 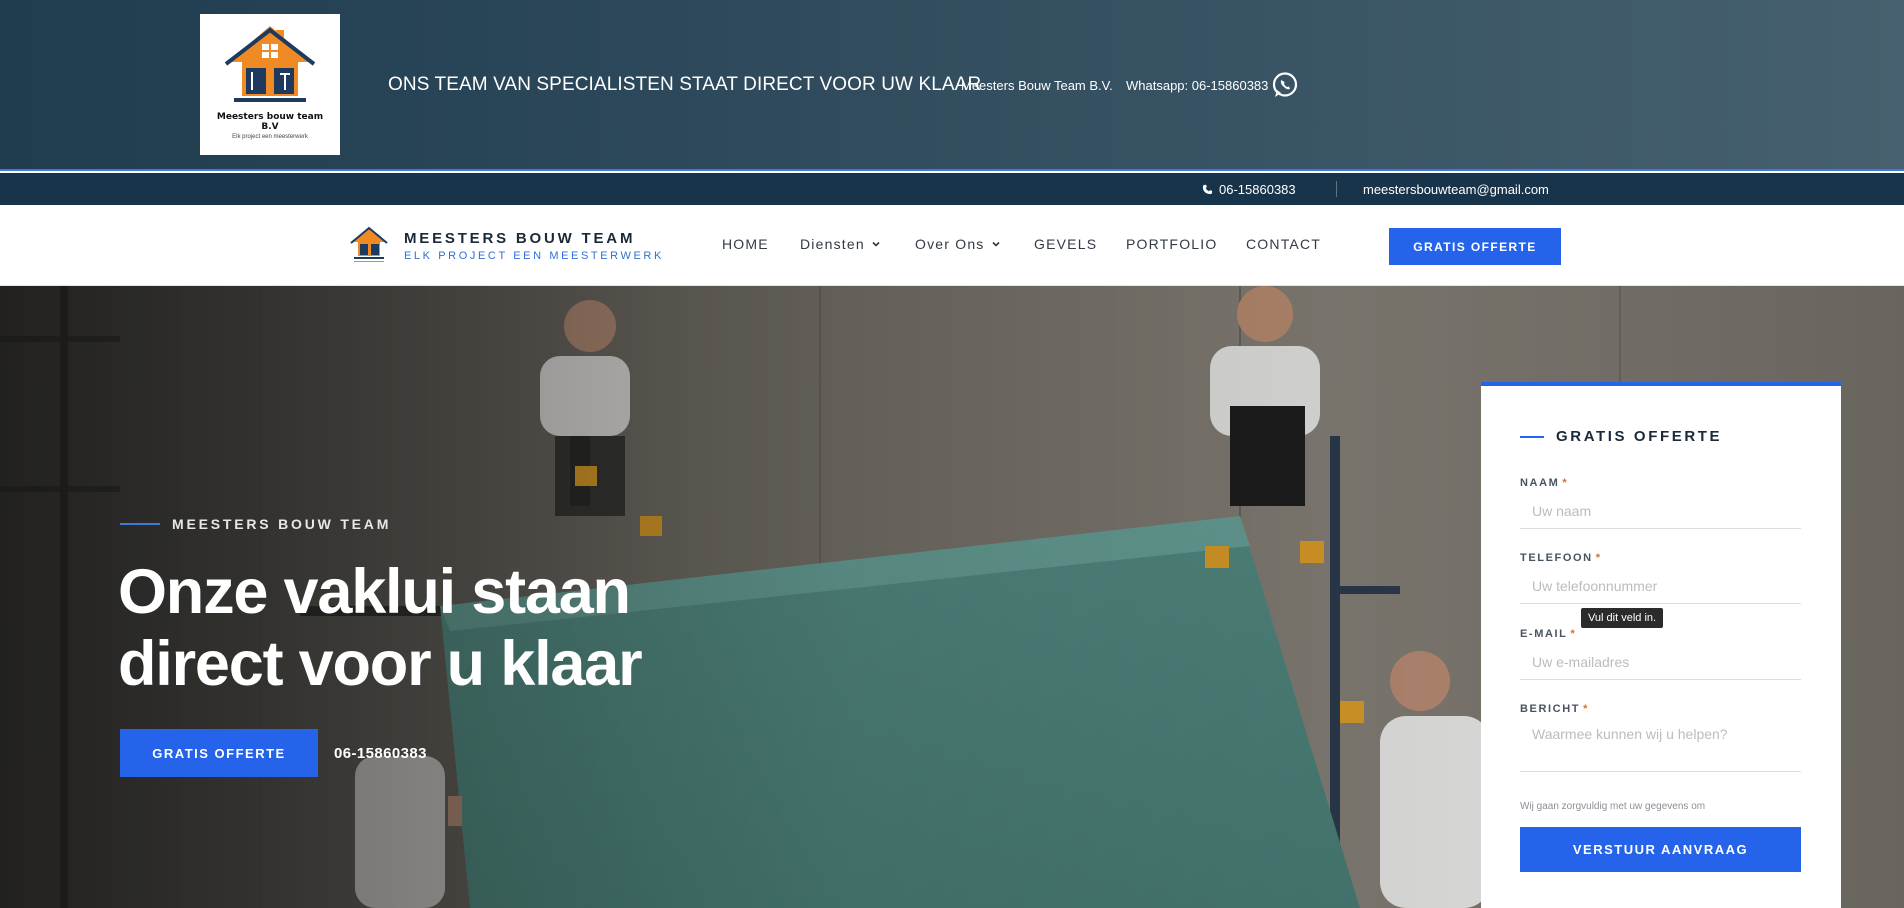 I want to click on hero-kicker-text: MEESTERS BOUW TEAM, so click(x=282, y=524).